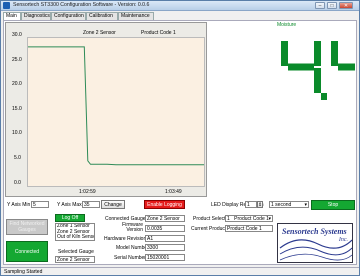 The height and width of the screenshot is (276, 360). What do you see at coordinates (343, 240) in the screenshot?
I see `logo-subtext: Inc.` at bounding box center [343, 240].